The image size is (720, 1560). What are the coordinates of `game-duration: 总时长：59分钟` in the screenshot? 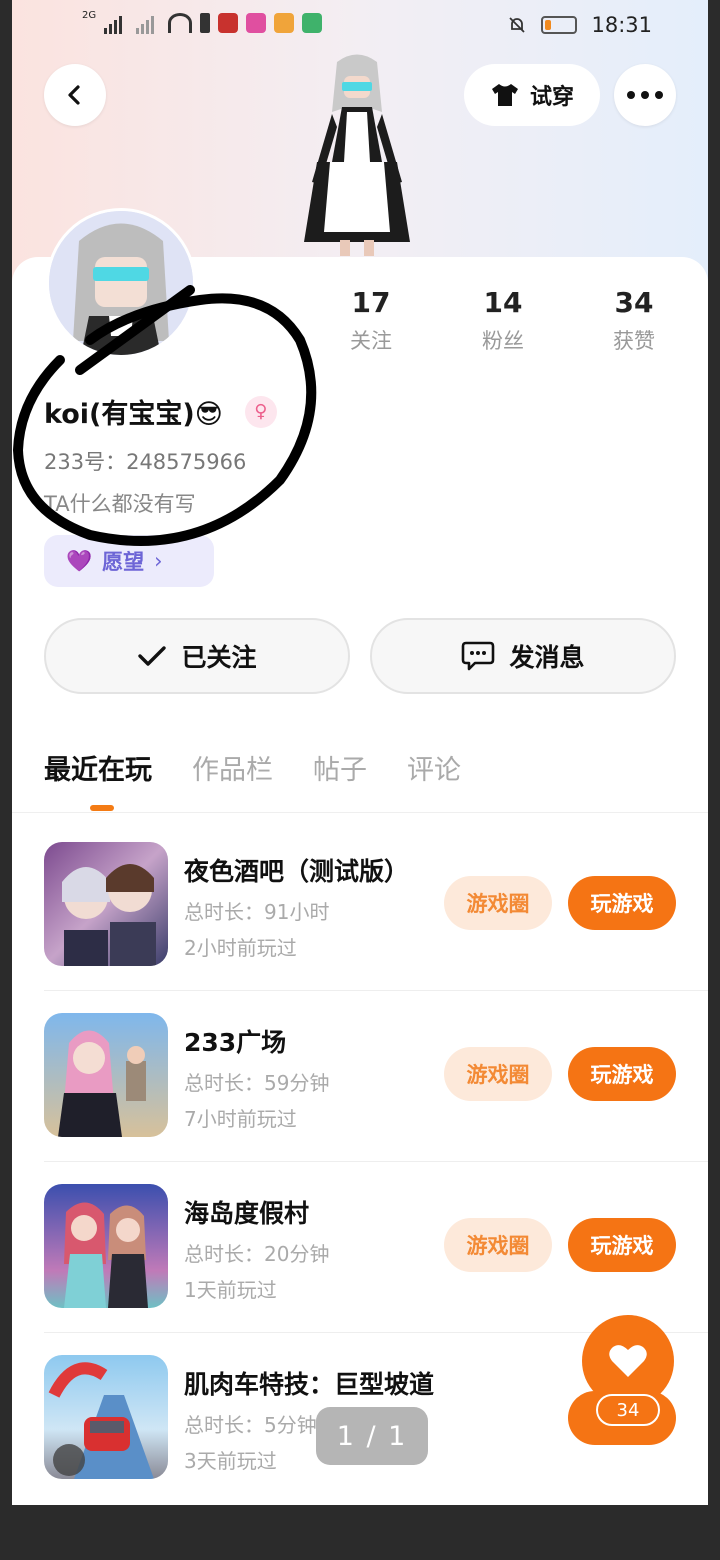 It's located at (257, 1083).